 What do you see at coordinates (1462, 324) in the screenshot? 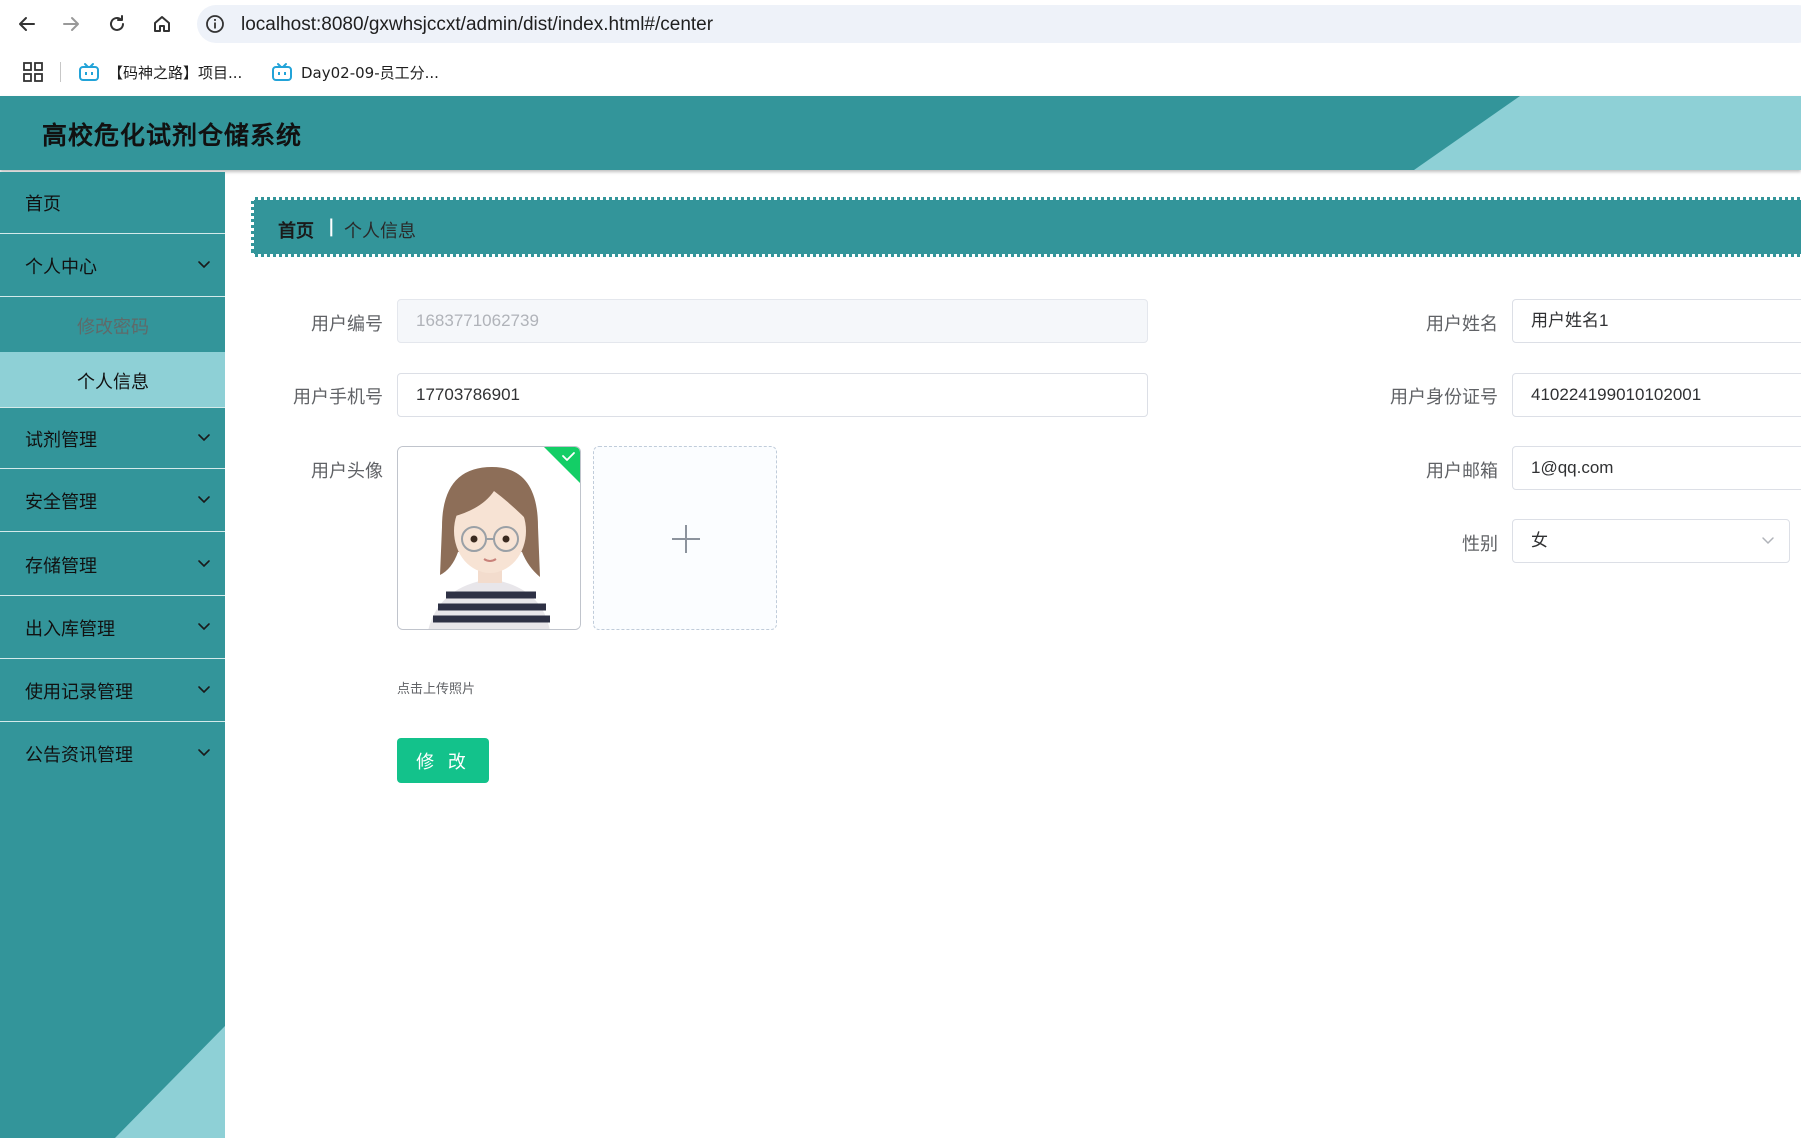
I see `user-name-label: 用户姓名` at bounding box center [1462, 324].